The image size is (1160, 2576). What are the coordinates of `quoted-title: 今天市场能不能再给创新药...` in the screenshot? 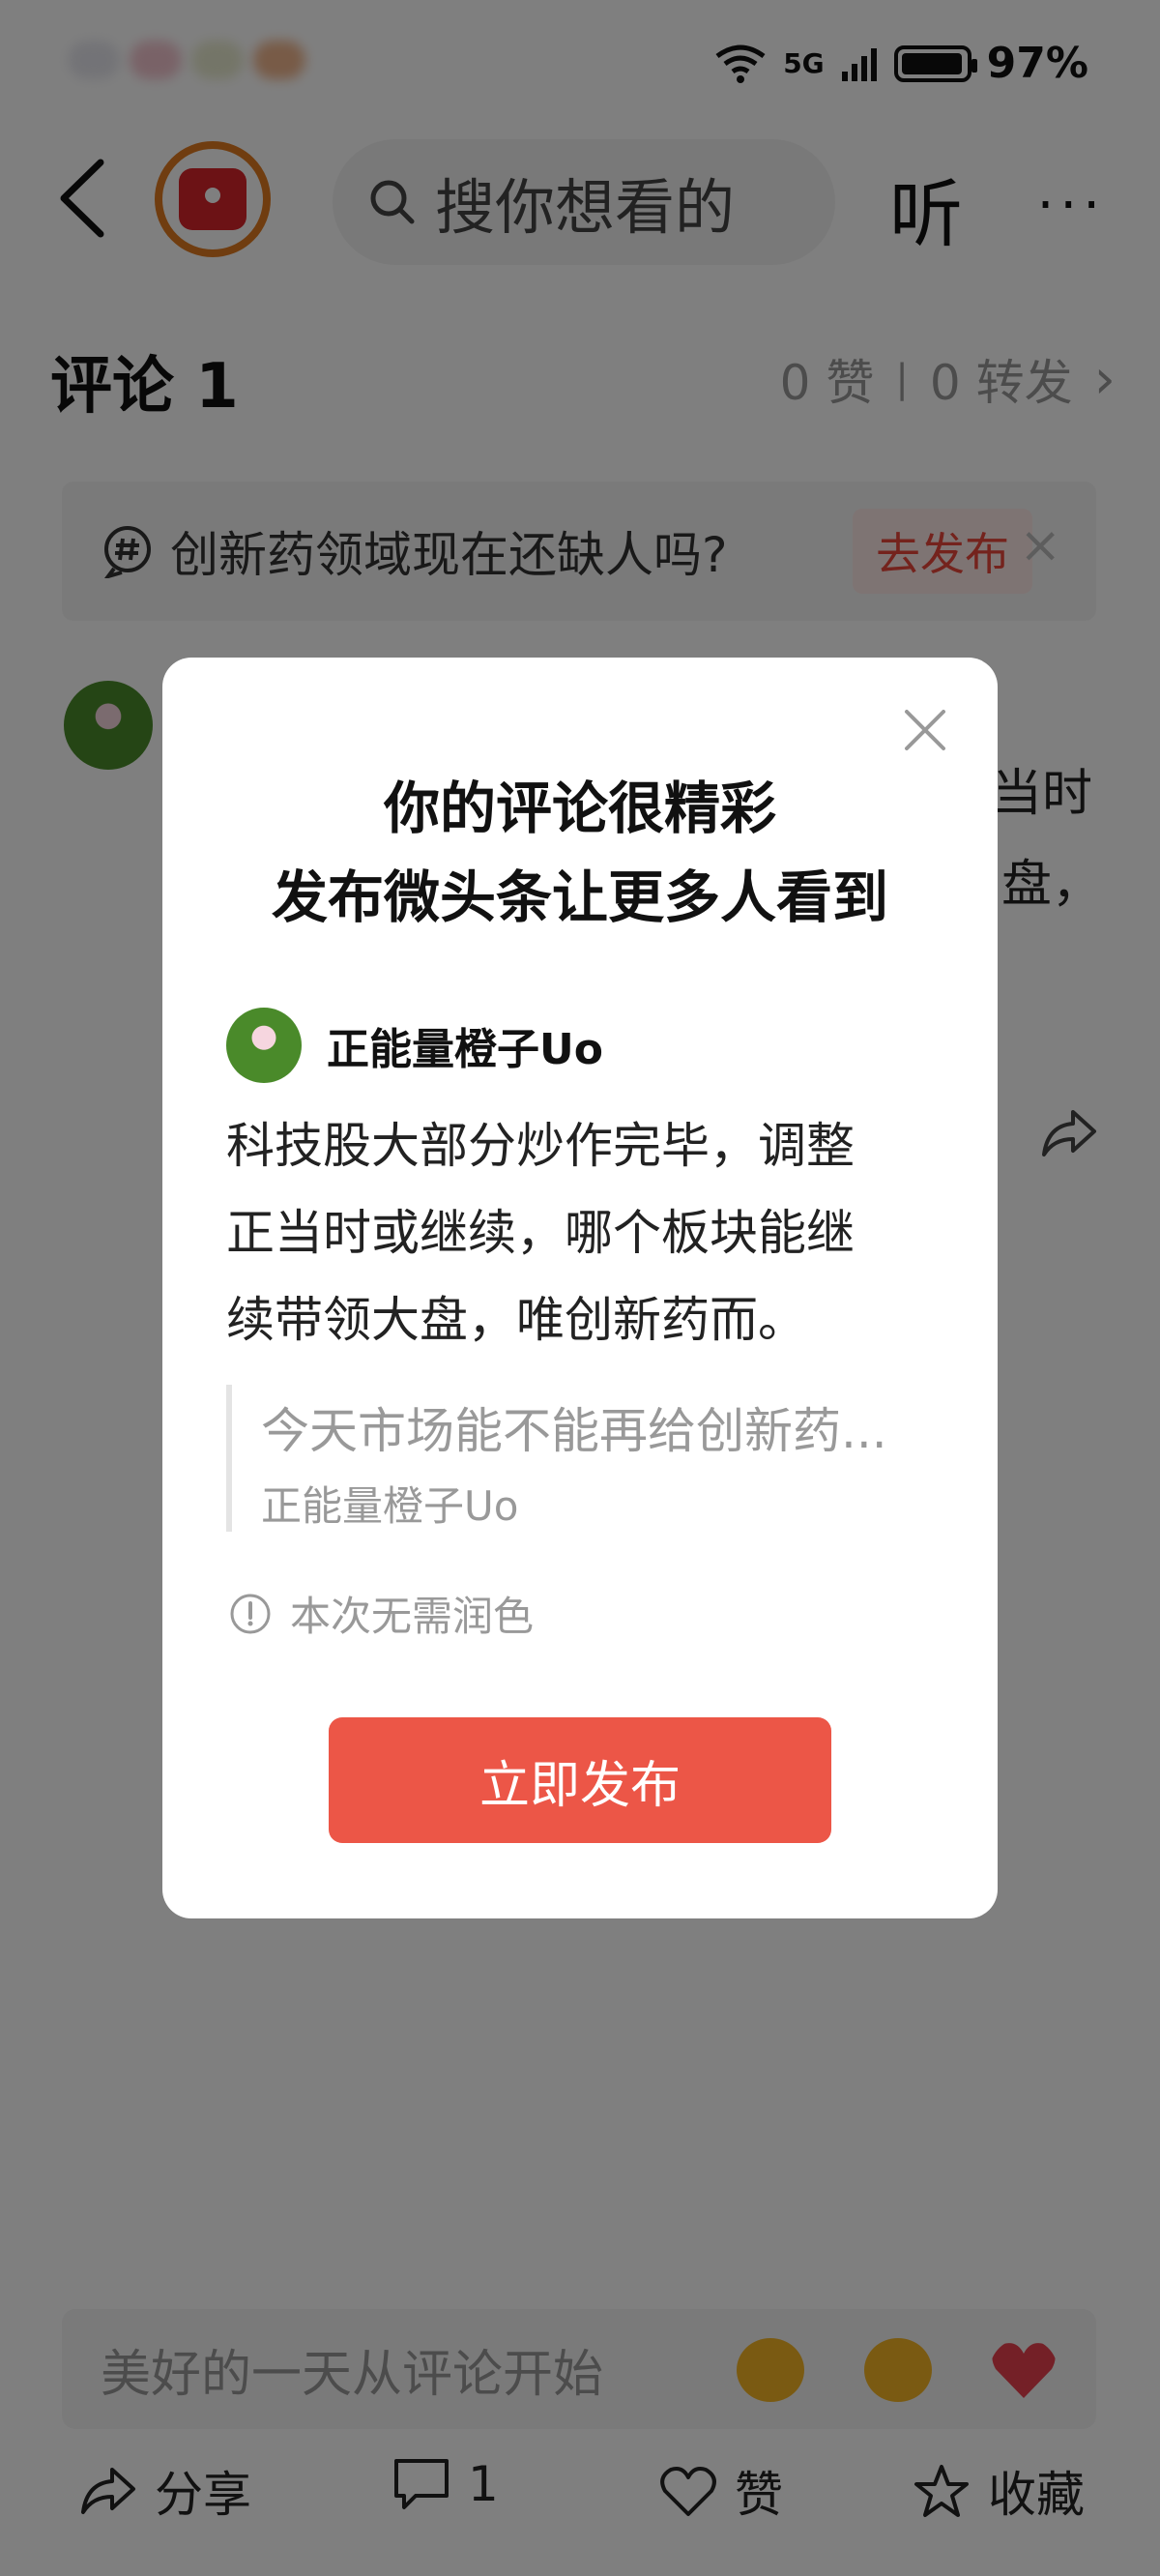 It's located at (574, 1431).